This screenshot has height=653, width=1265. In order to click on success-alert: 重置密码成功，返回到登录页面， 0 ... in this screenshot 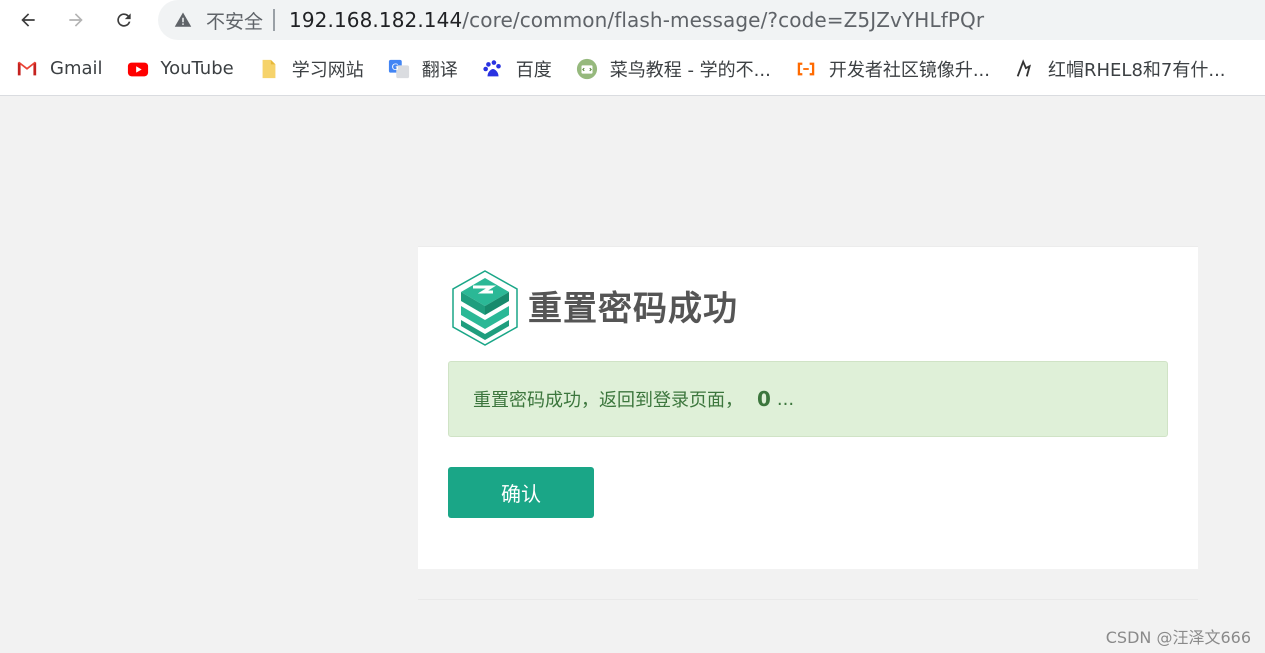, I will do `click(808, 399)`.